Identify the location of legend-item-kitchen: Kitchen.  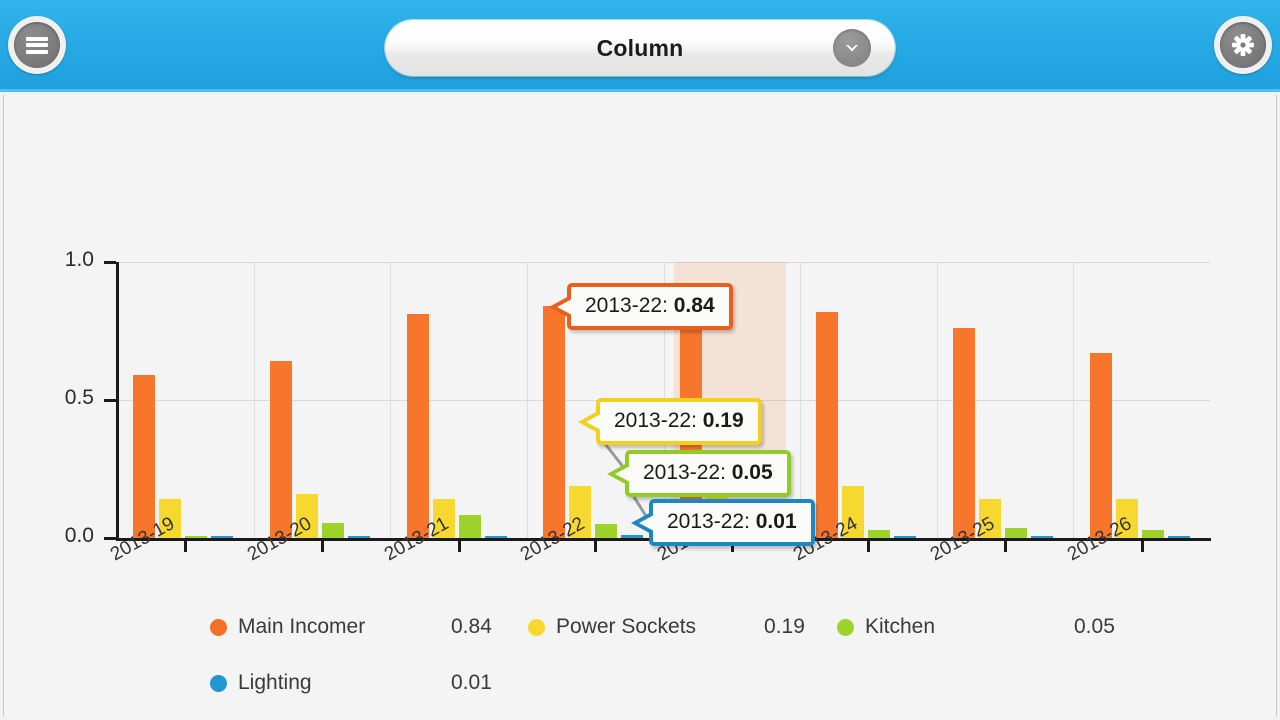
(886, 627).